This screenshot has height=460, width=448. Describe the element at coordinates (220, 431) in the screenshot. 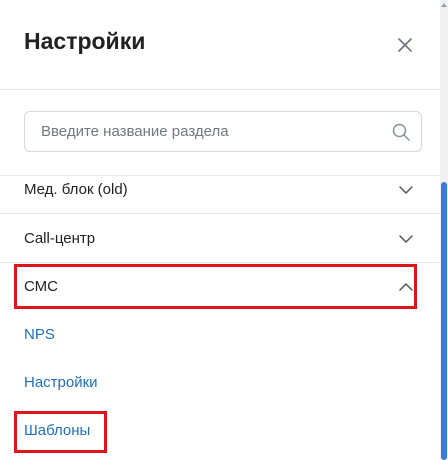

I see `submenu-item-templates: Шаблоны` at that location.